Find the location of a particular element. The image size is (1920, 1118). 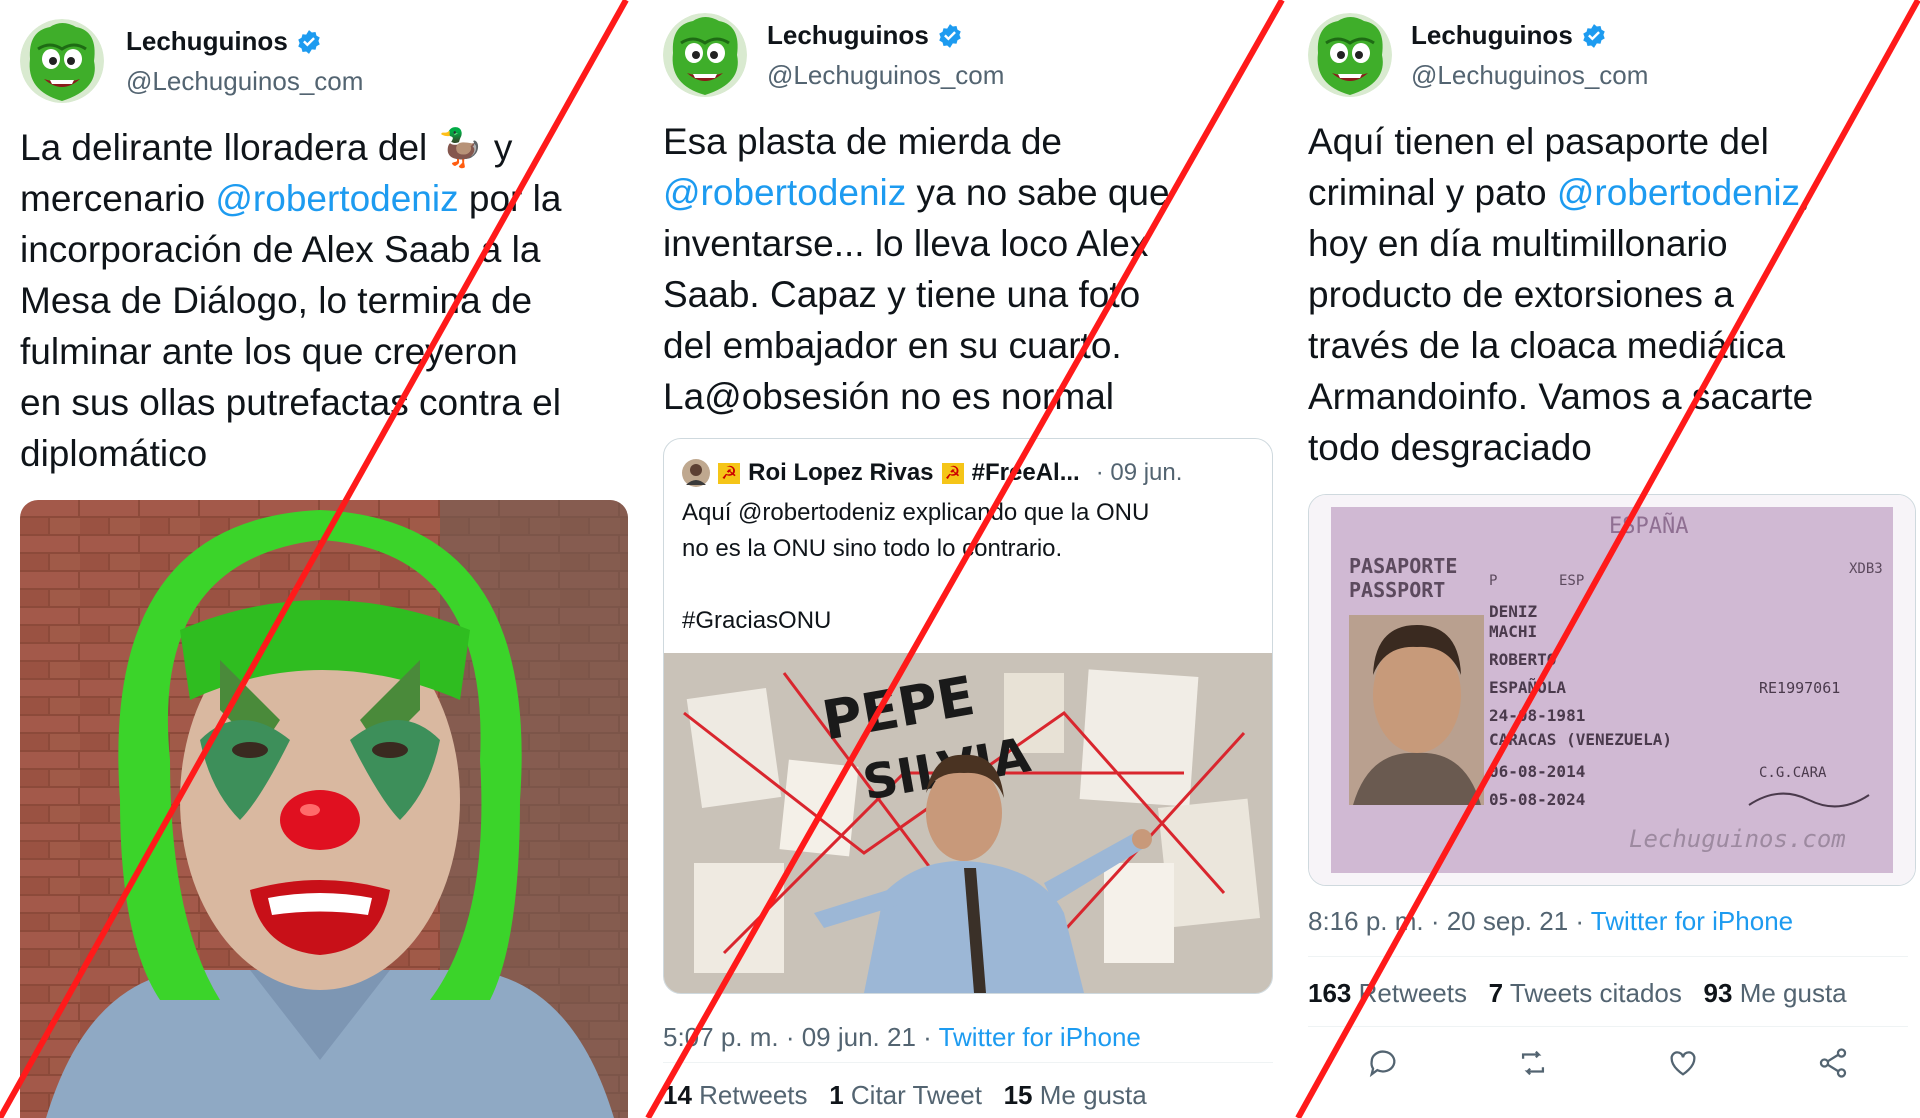

duck-emoji: 🦆 is located at coordinates (460, 147).